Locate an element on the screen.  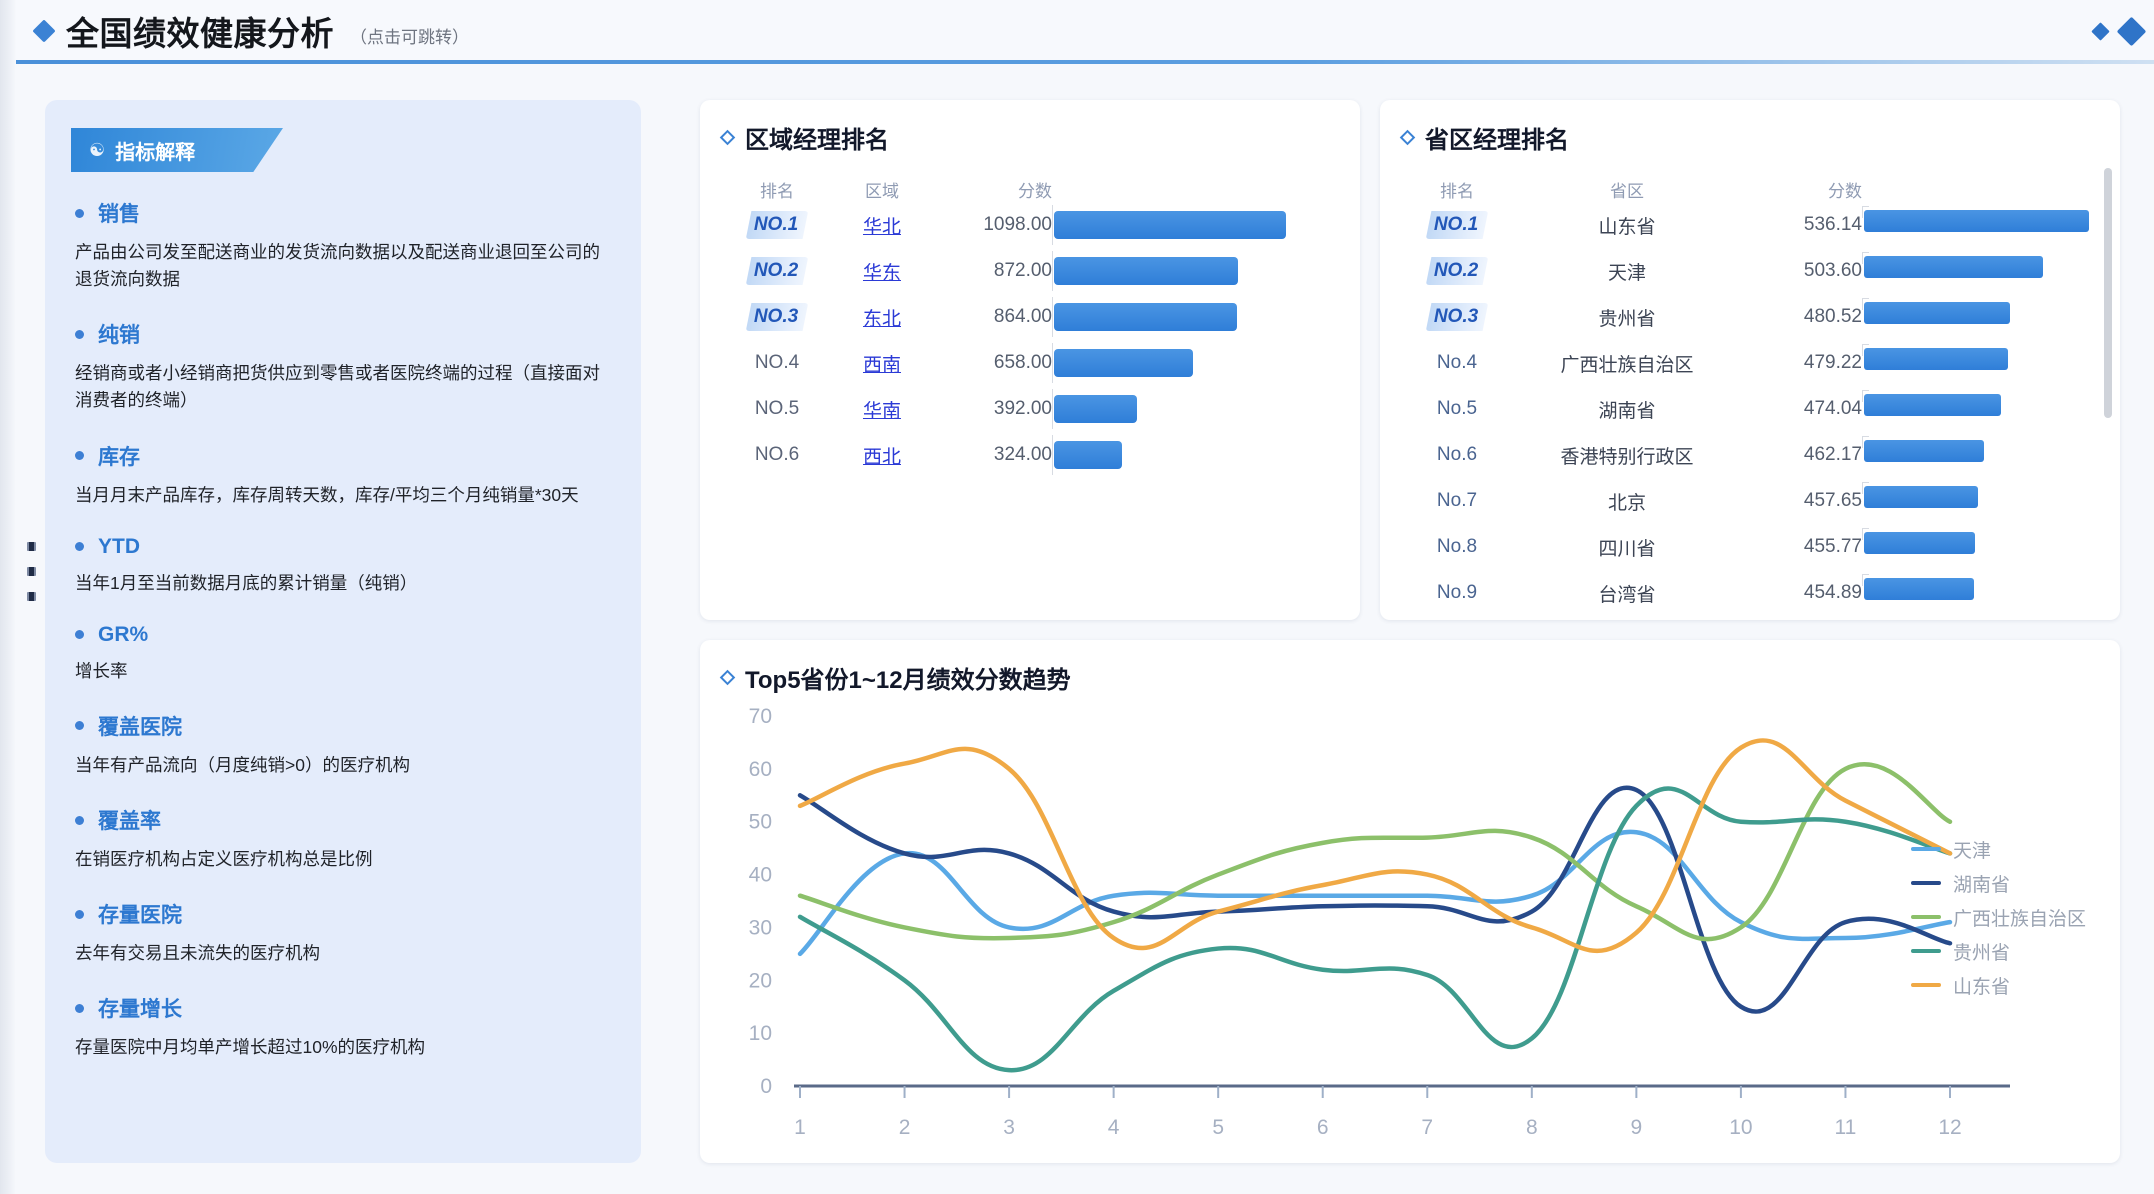
table-row: No.8 四川省 455.77 is located at coordinates (1744, 547).